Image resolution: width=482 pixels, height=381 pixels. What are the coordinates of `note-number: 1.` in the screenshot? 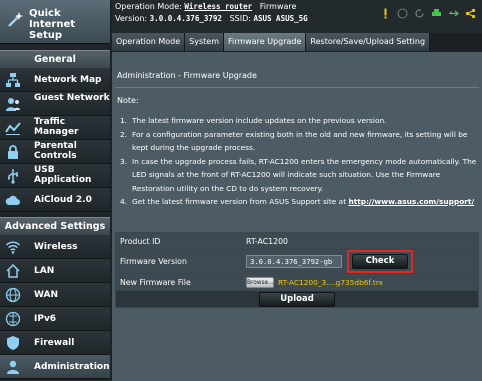 It's located at (123, 120).